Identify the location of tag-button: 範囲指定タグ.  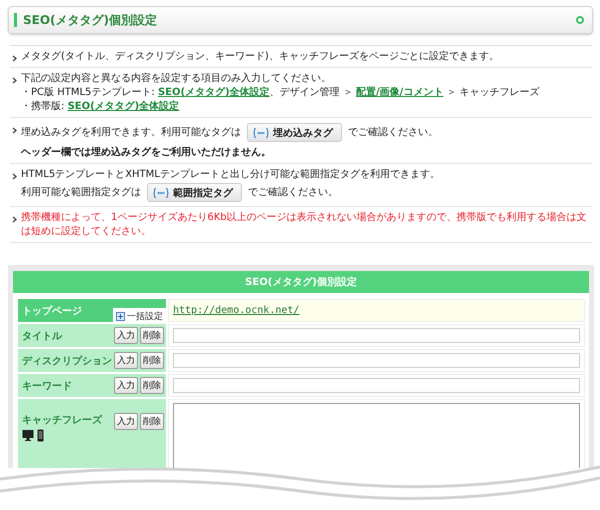
(194, 192).